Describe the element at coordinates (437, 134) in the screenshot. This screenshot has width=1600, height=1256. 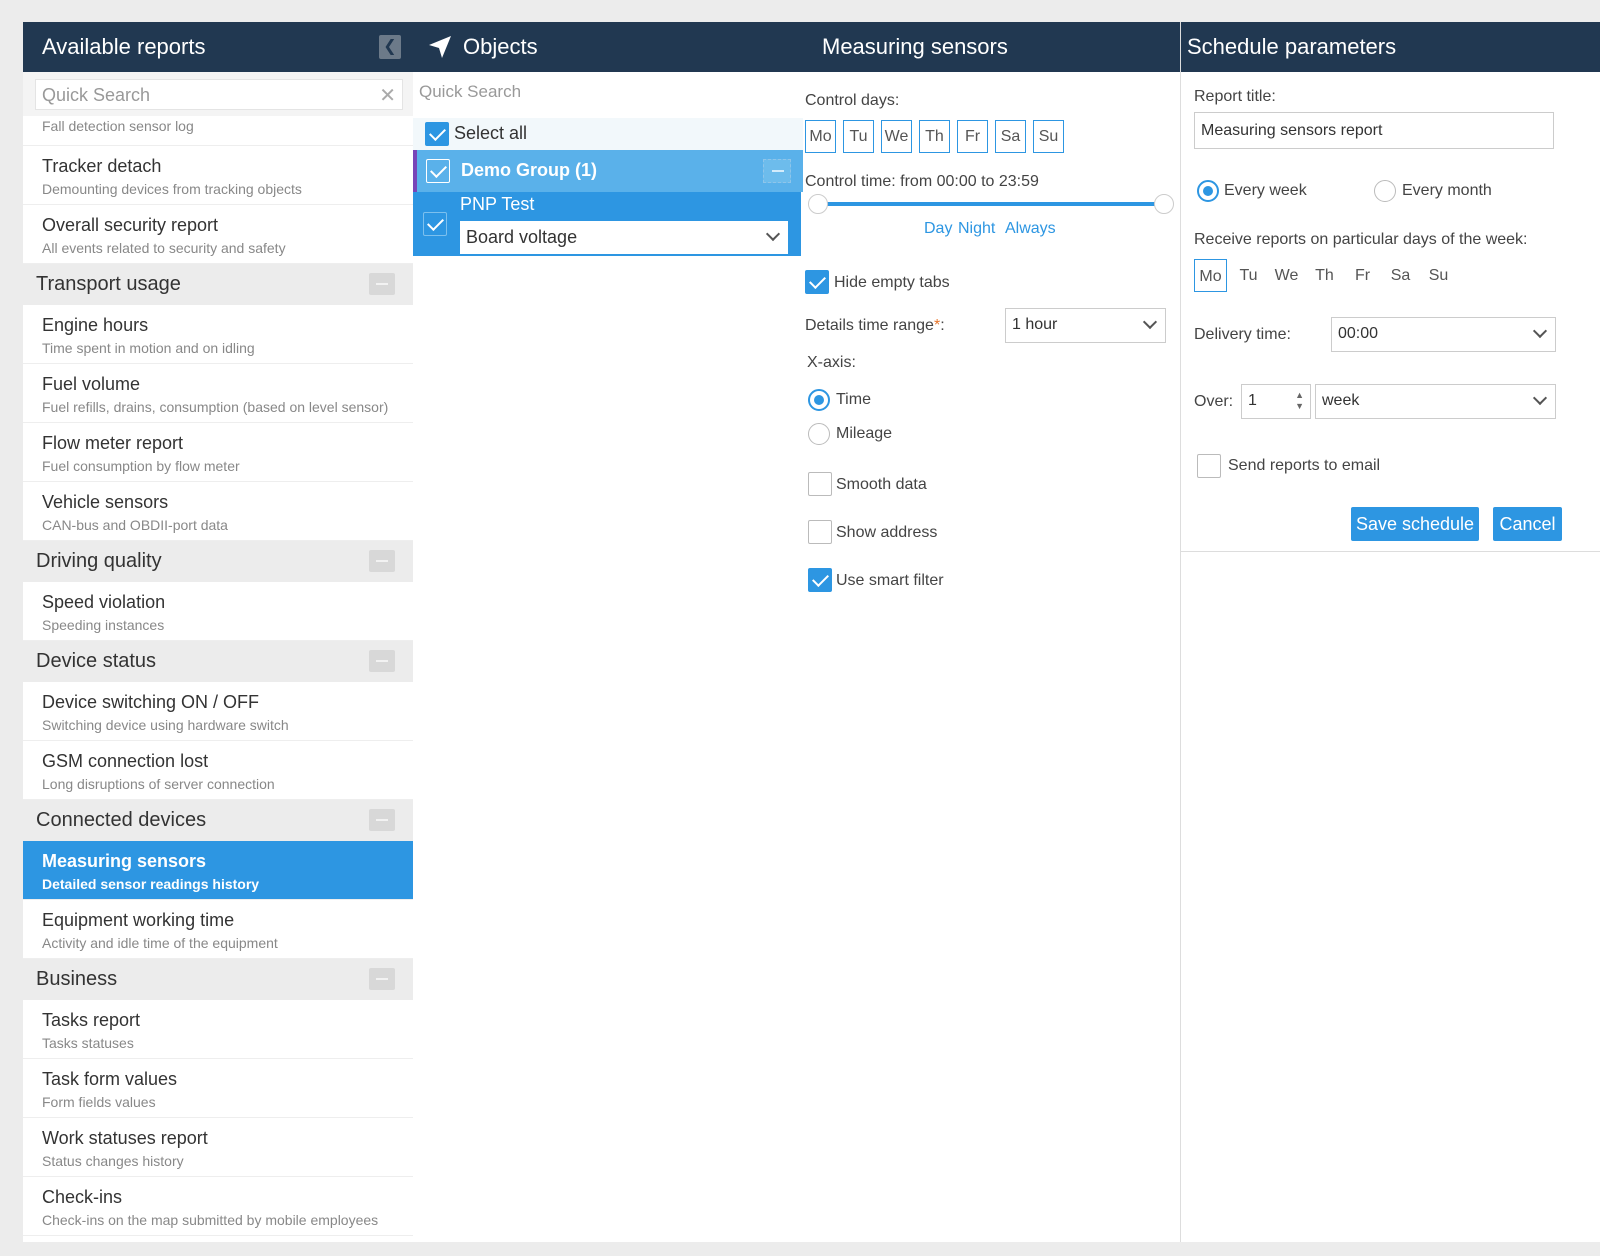
I see `select-all-checkbox` at that location.